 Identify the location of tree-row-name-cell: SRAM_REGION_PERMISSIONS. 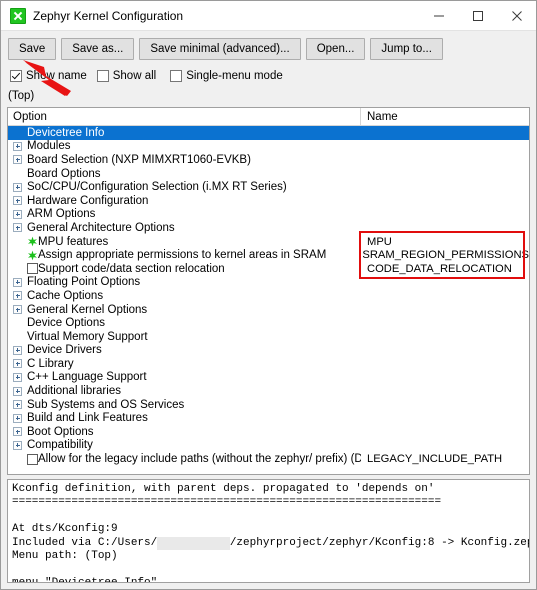
(445, 255).